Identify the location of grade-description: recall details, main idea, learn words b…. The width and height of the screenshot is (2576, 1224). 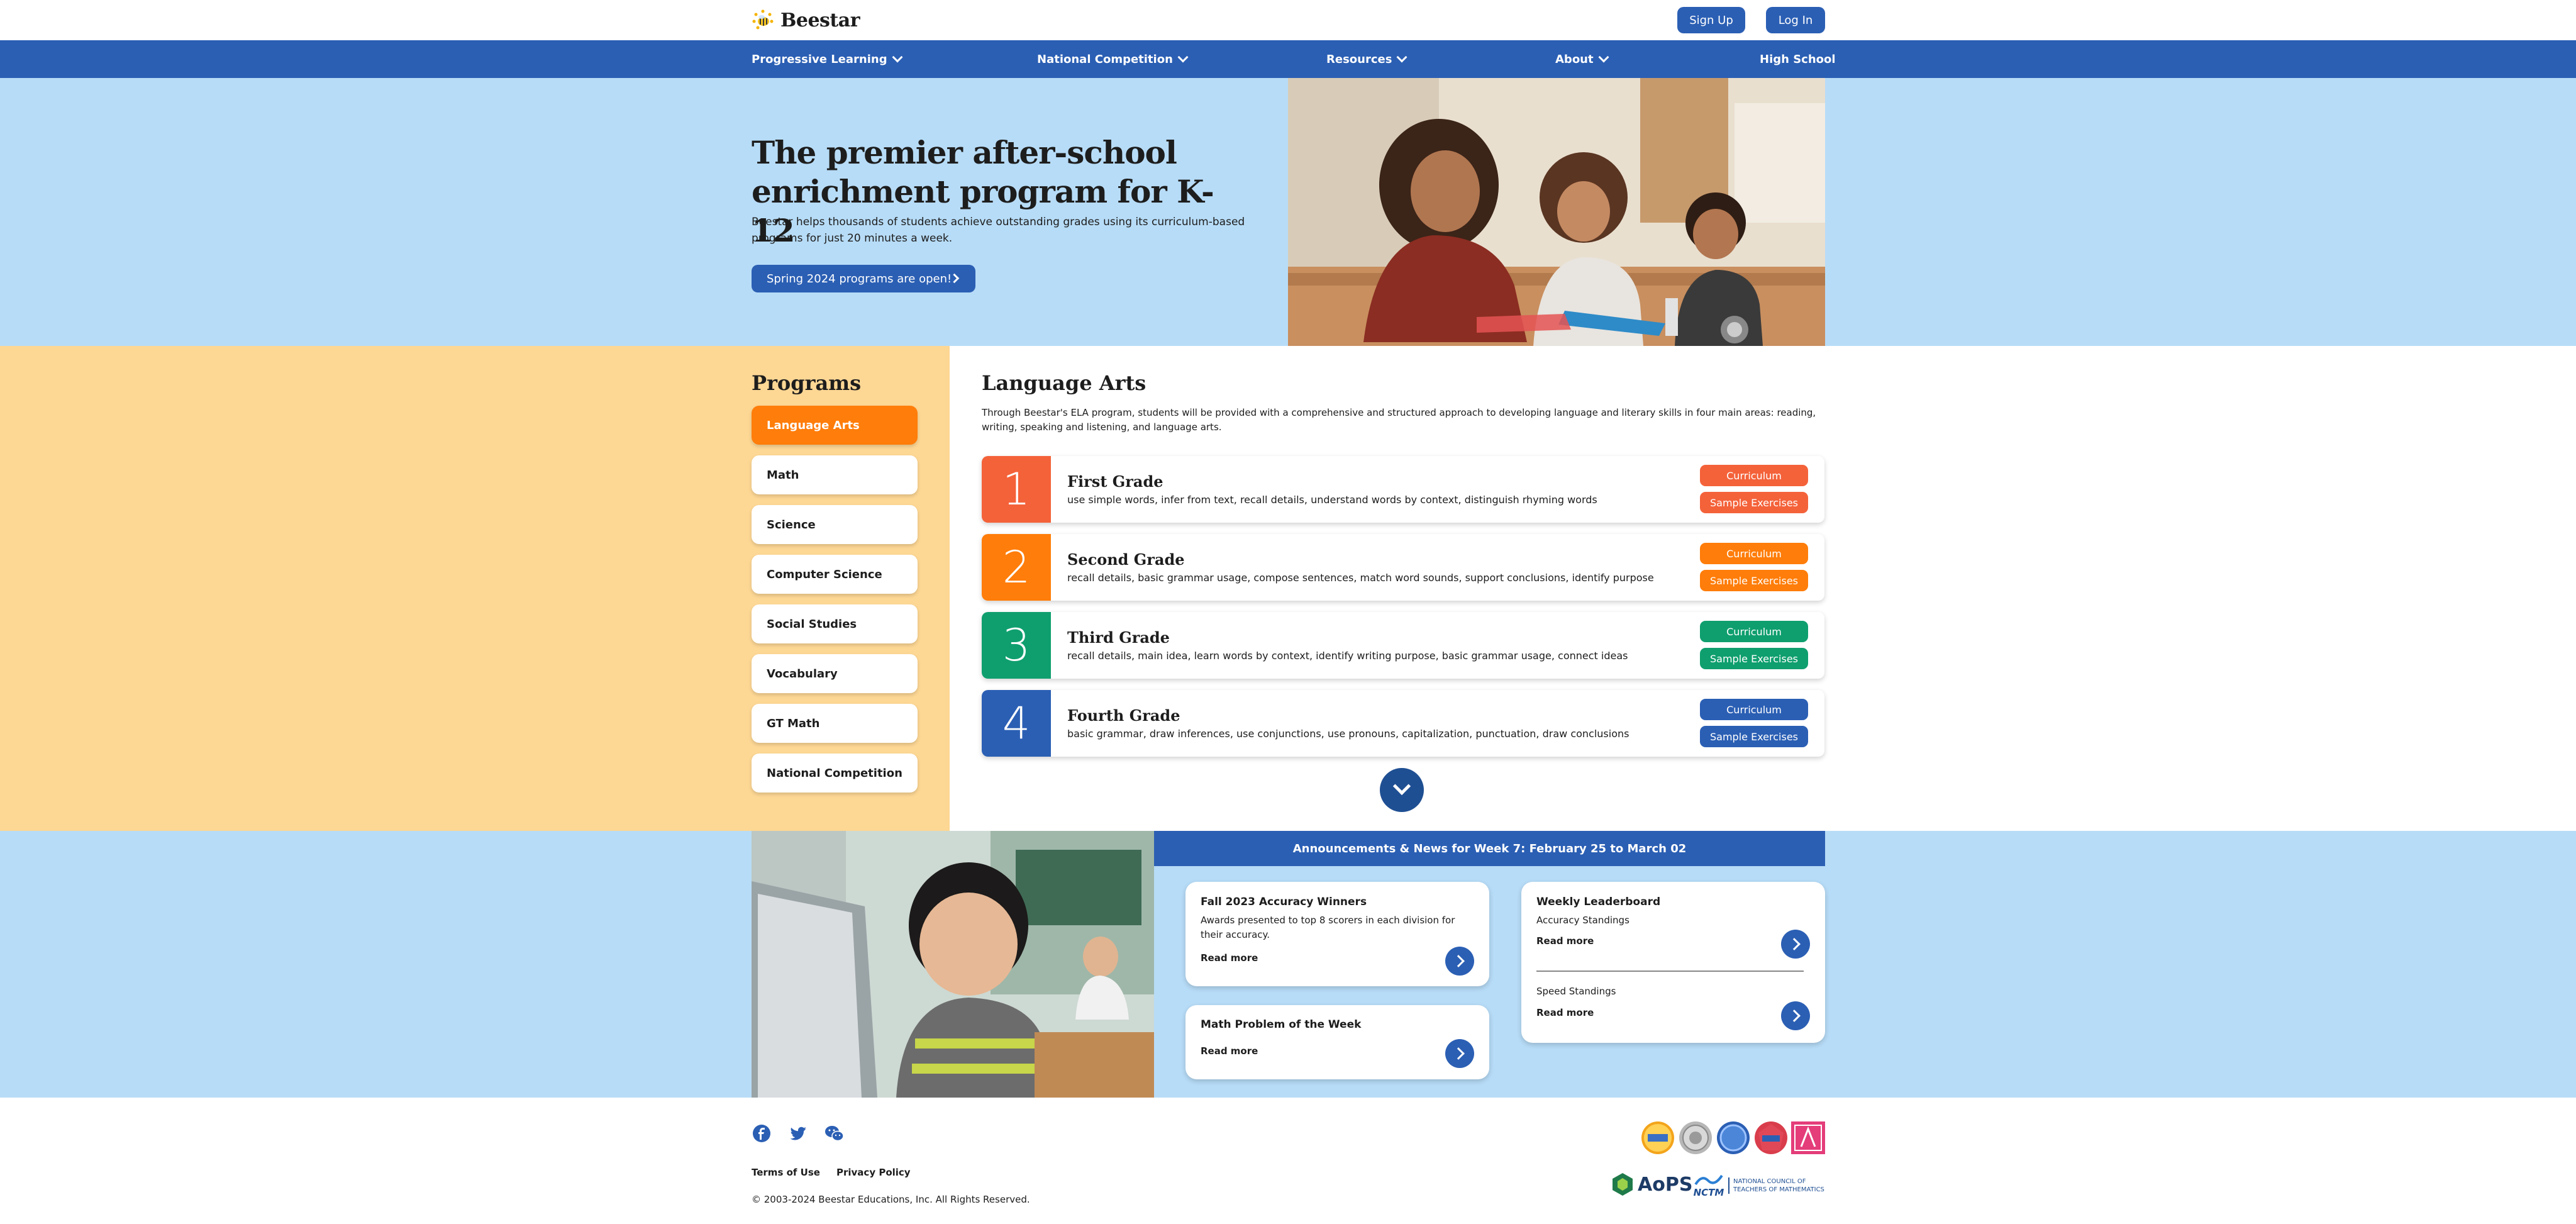
(1347, 656).